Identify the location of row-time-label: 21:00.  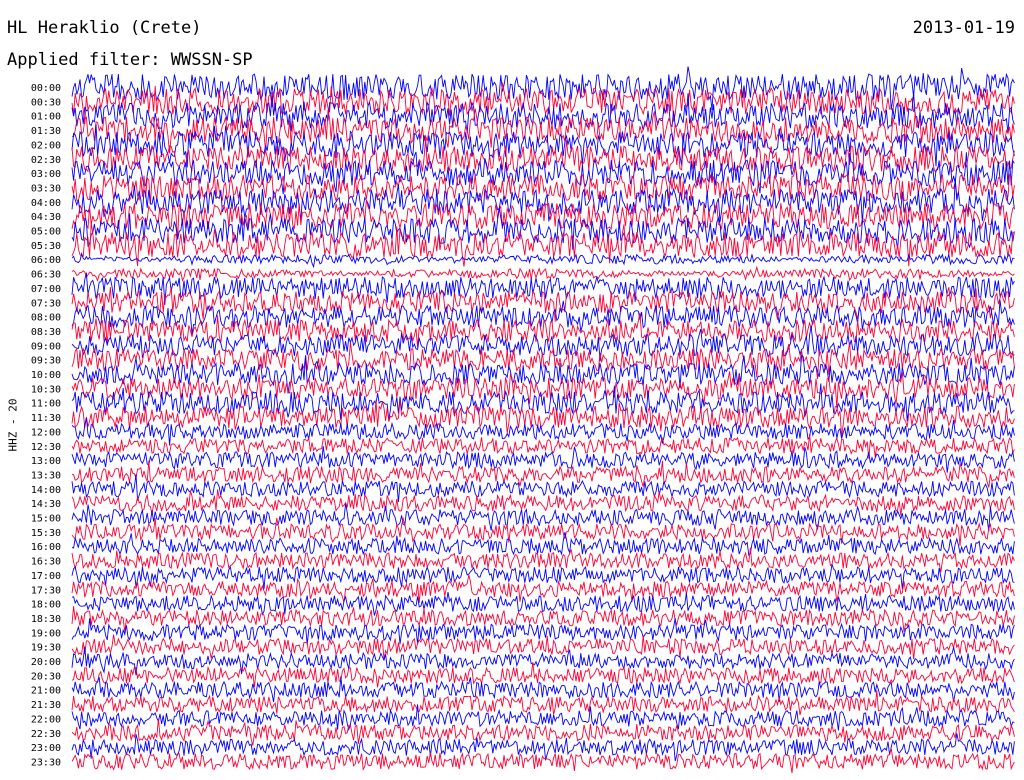
(46, 691).